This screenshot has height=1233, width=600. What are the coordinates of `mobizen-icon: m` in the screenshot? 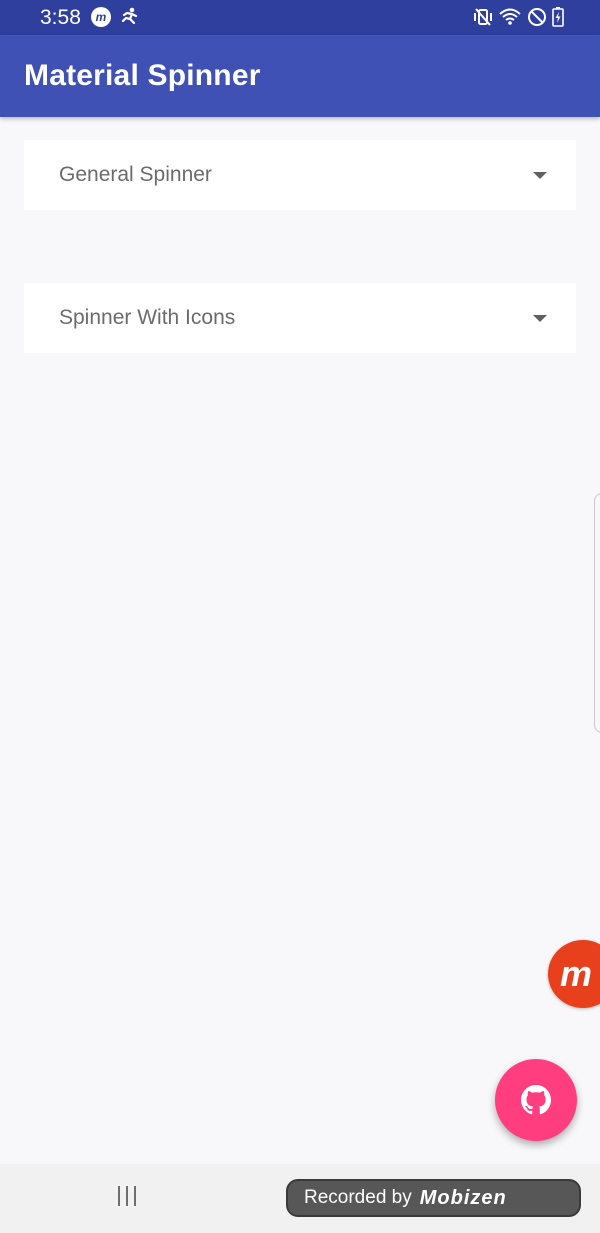 It's located at (101, 17).